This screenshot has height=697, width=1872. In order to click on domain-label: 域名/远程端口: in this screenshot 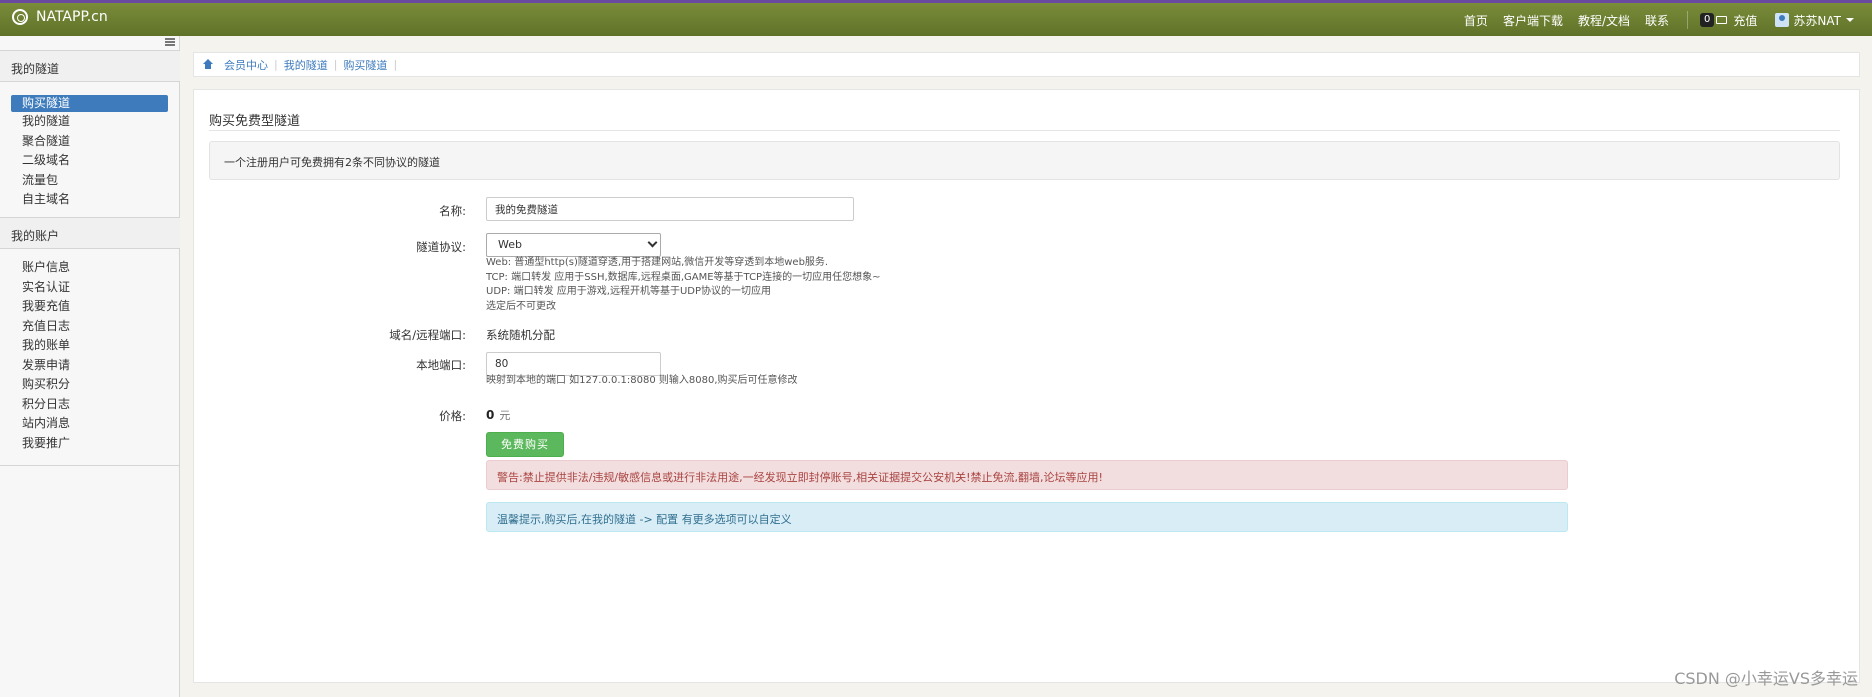, I will do `click(427, 335)`.